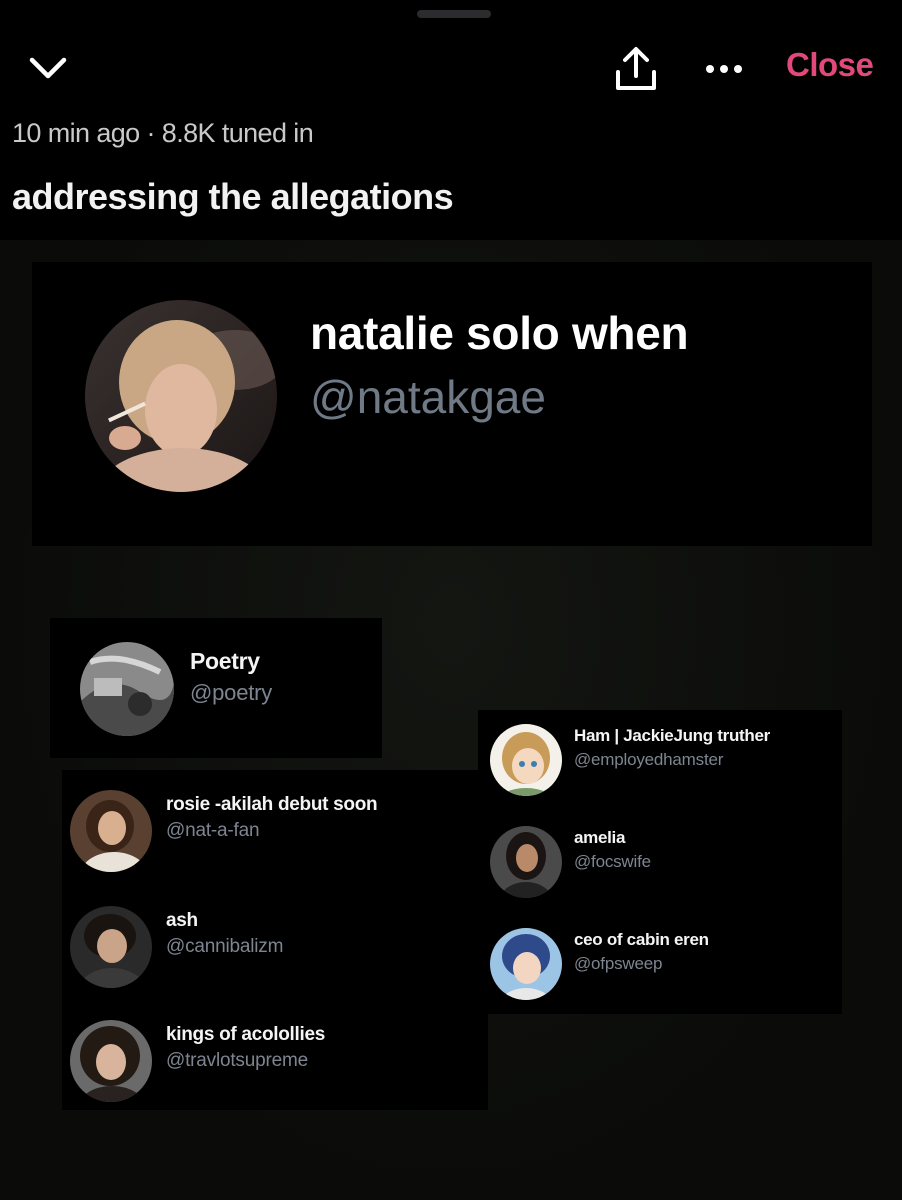 This screenshot has width=902, height=1200. Describe the element at coordinates (600, 837) in the screenshot. I see `speaker-name: amelia` at that location.